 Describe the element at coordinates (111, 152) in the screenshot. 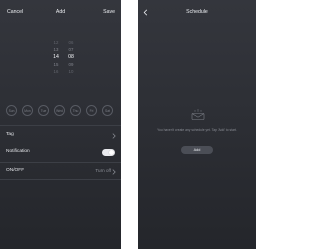

I see `toggle-knob` at that location.